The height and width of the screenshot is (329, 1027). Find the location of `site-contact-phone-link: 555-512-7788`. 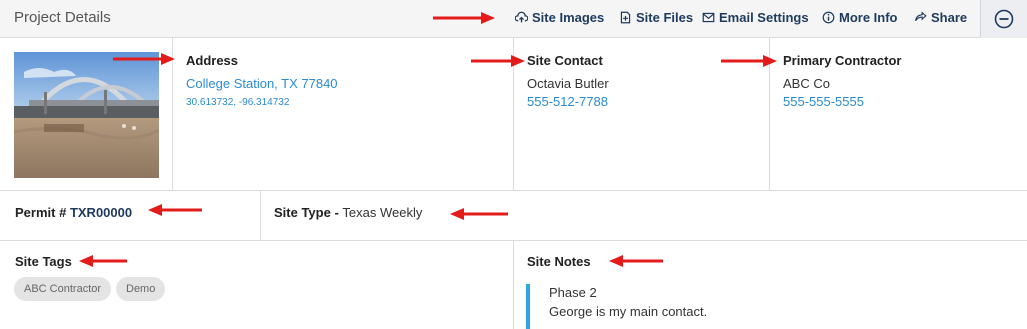

site-contact-phone-link: 555-512-7788 is located at coordinates (567, 101).